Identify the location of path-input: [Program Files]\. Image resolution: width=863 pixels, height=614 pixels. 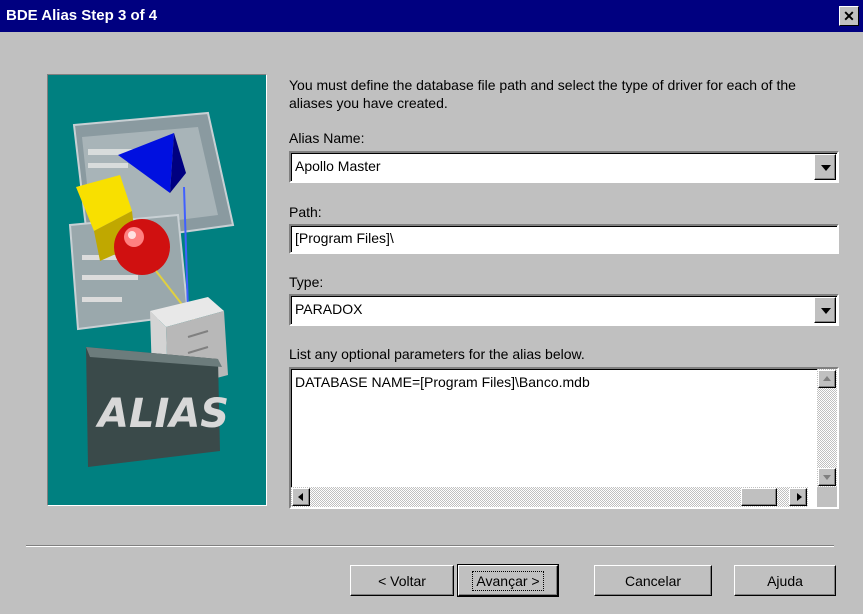
(564, 239).